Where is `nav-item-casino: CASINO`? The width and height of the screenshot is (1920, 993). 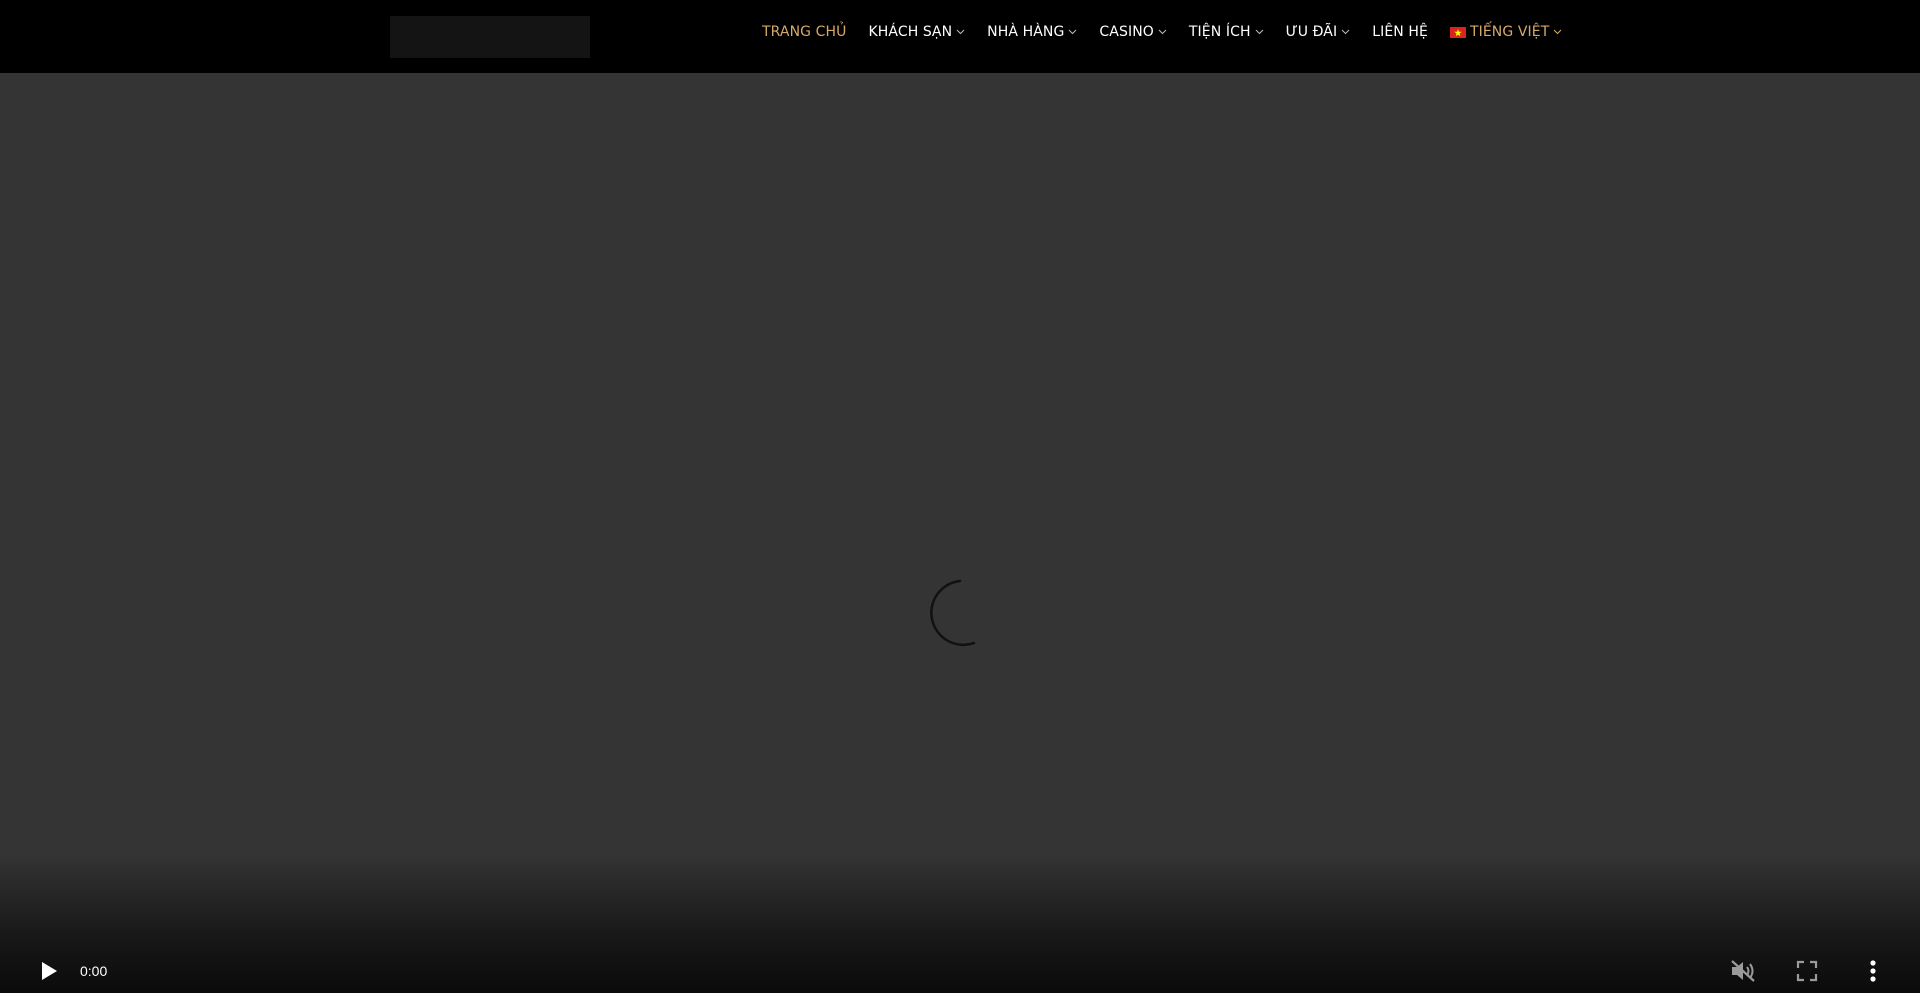 nav-item-casino: CASINO is located at coordinates (1133, 31).